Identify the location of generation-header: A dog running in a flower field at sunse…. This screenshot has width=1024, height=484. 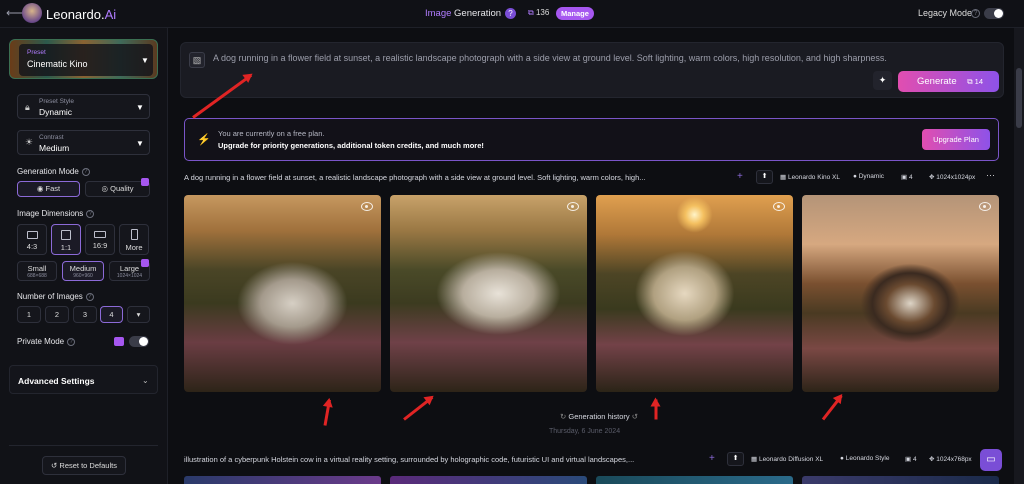
(591, 177).